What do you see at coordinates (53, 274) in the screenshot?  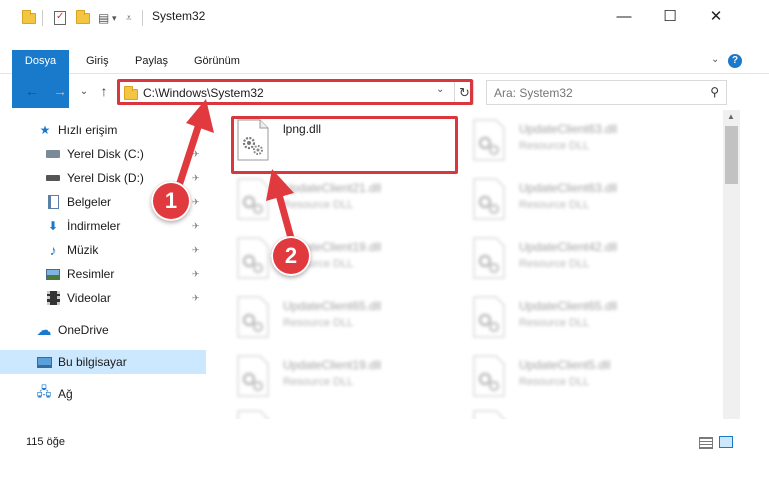 I see `pictures-icon` at bounding box center [53, 274].